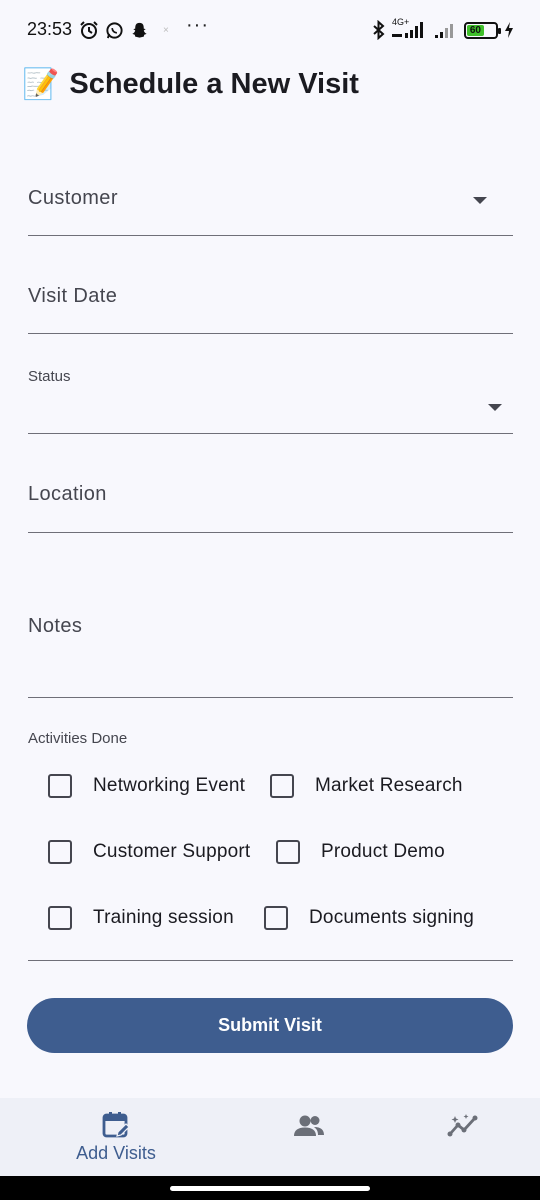  I want to click on customer-label: Customer, so click(73, 198).